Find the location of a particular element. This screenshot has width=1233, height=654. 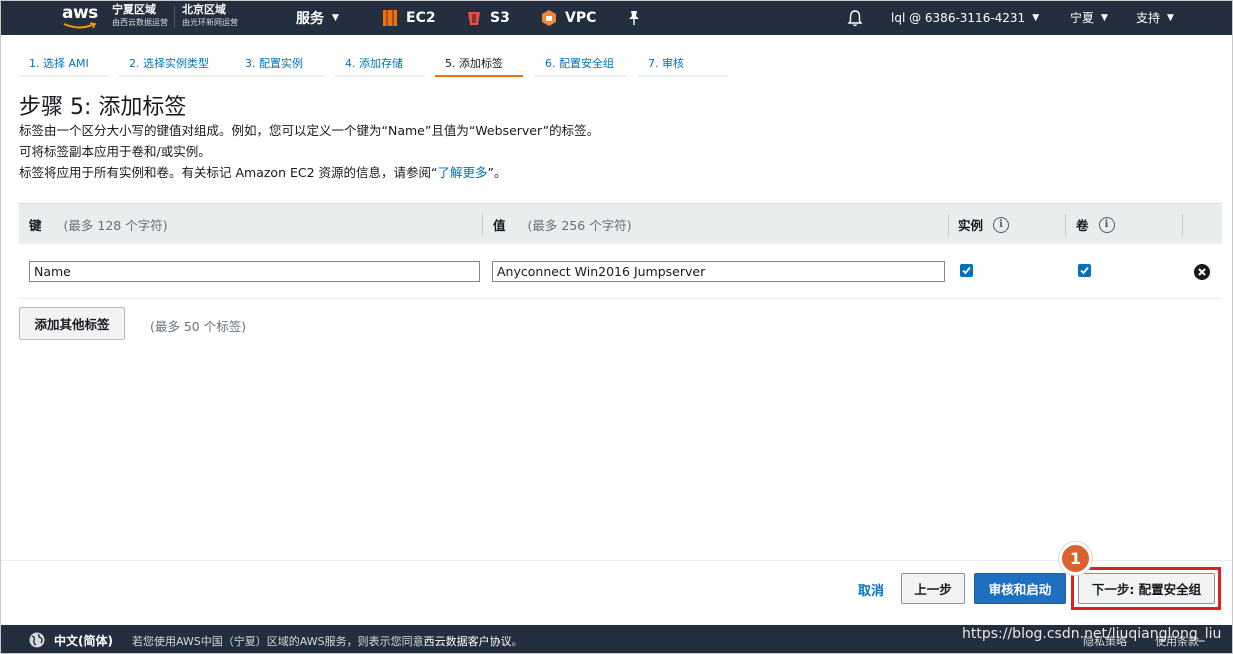

column-instance-header: 实例 i is located at coordinates (984, 224).